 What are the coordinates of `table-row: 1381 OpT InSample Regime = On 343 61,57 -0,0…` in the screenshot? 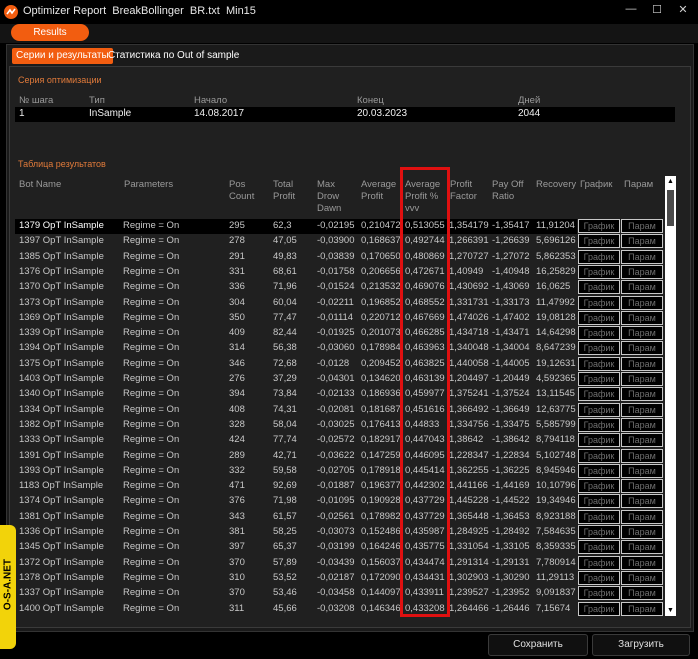 It's located at (339, 517).